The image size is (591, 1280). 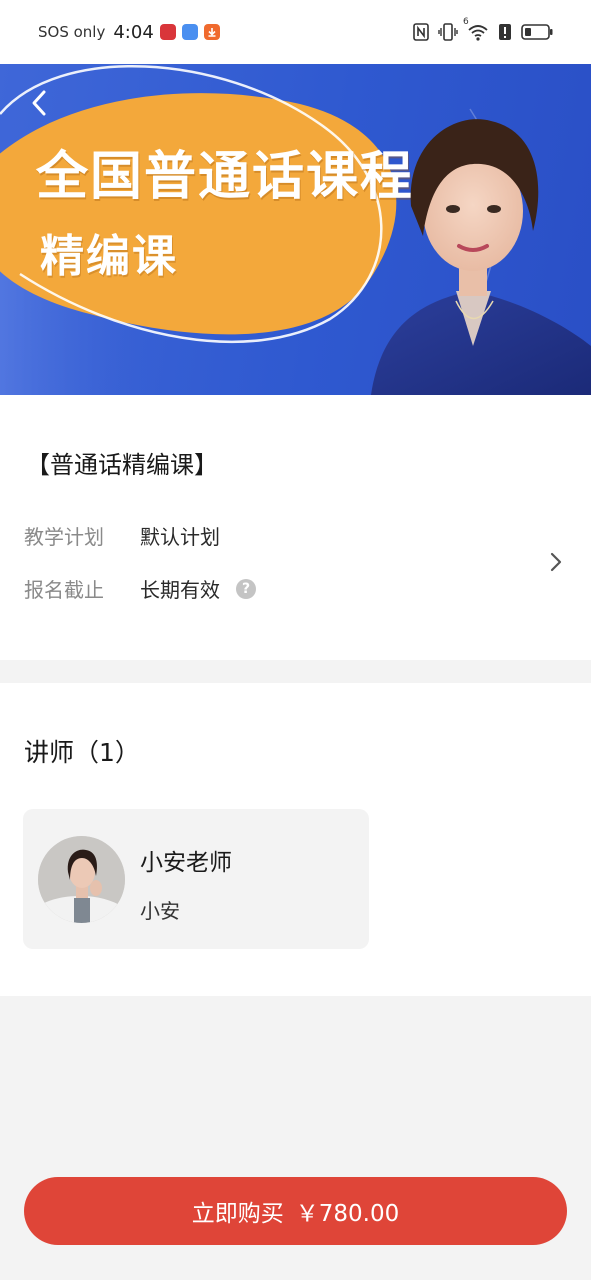 What do you see at coordinates (160, 911) in the screenshot?
I see `teacher-subtitle: 小安` at bounding box center [160, 911].